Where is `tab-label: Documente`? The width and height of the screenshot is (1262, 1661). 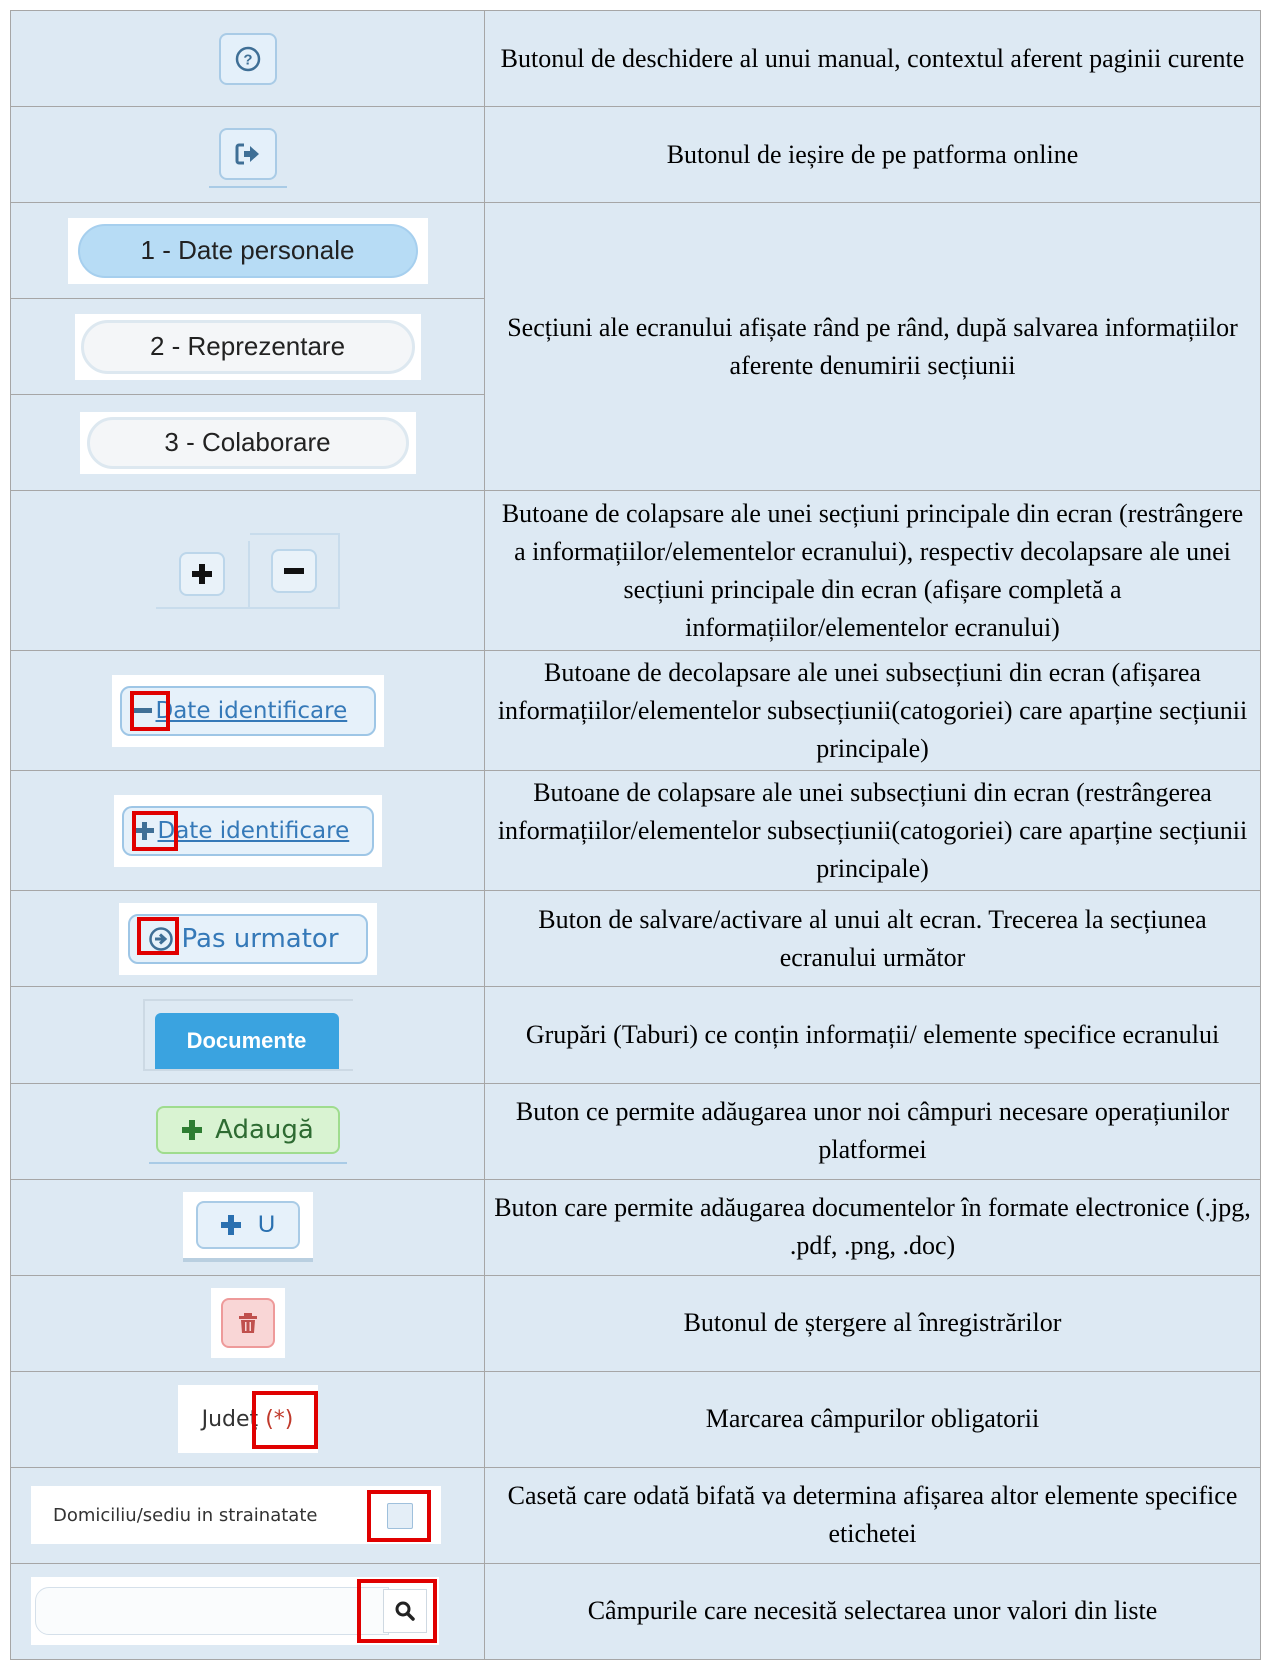 tab-label: Documente is located at coordinates (246, 1040).